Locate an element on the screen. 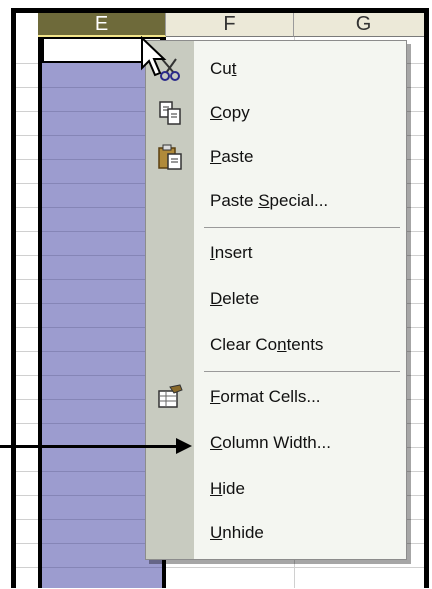 The image size is (432, 589). menu-label: Insert is located at coordinates (231, 252).